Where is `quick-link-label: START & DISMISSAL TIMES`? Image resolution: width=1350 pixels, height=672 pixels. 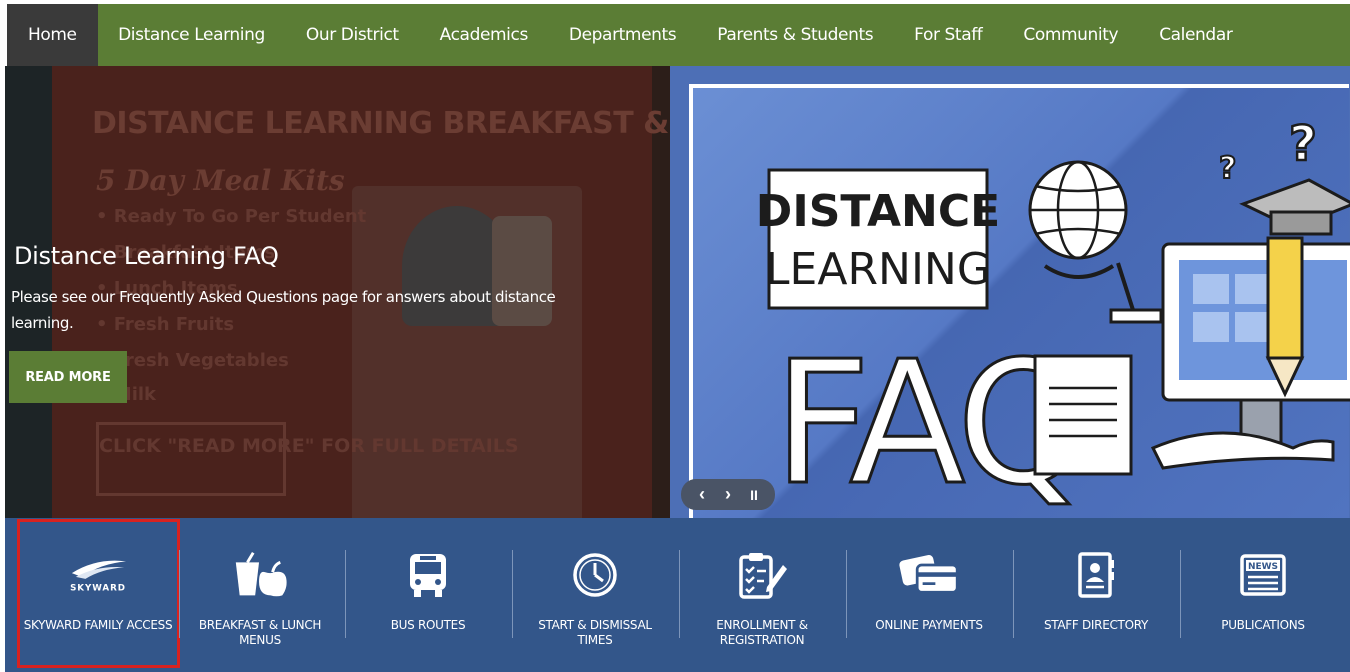
quick-link-label: START & DISMISSAL TIMES is located at coordinates (595, 632).